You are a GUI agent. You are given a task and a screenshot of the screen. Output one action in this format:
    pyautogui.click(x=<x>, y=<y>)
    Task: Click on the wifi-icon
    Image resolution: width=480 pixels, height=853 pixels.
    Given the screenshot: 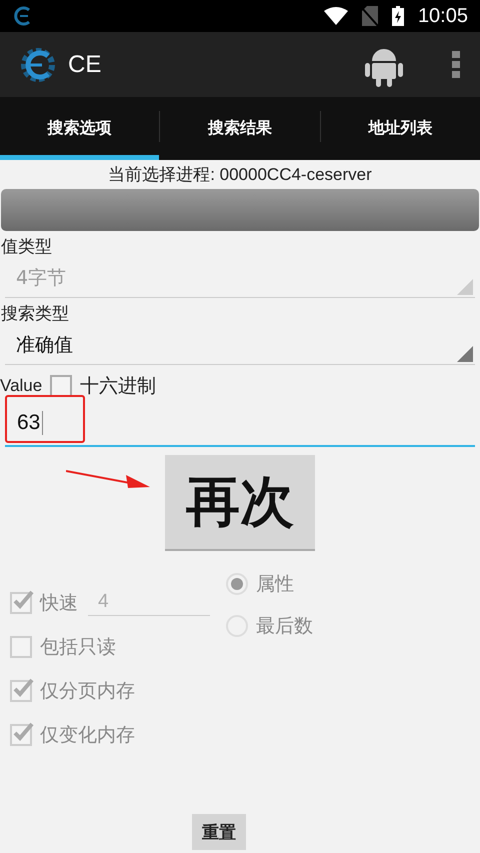 What is the action you would take?
    pyautogui.click(x=336, y=16)
    